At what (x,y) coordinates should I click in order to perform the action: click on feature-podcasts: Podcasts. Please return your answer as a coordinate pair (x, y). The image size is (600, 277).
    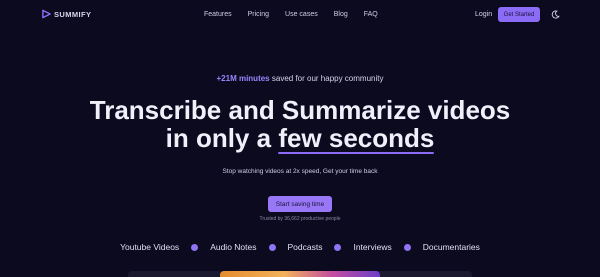
    Looking at the image, I should click on (305, 247).